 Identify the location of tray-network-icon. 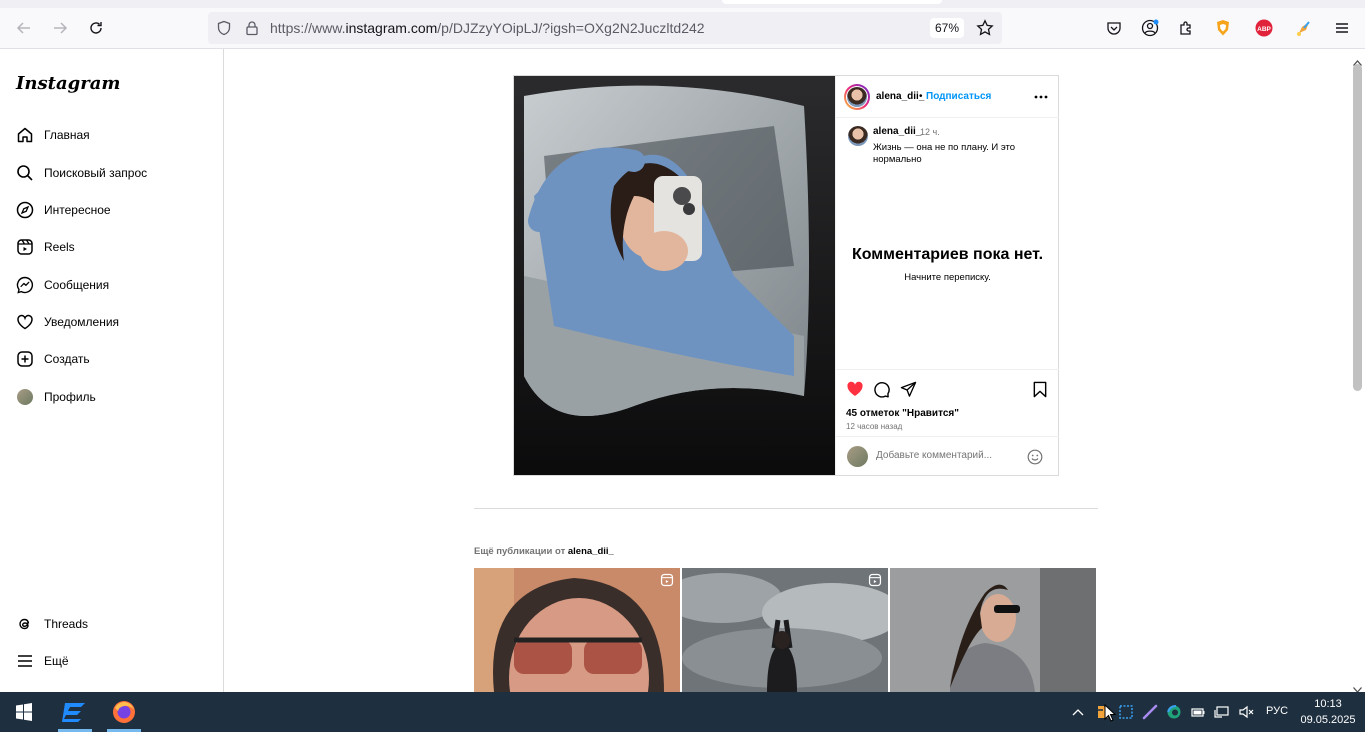
(1222, 712).